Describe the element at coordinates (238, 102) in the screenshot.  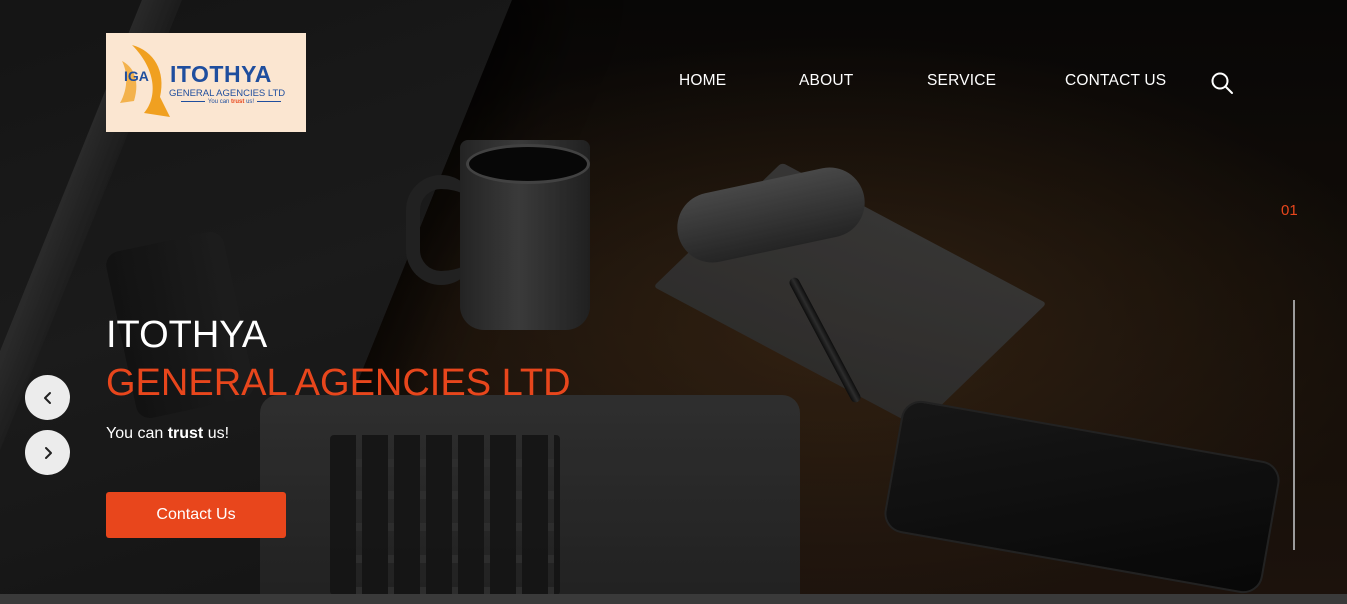
I see `logo-tagline-bold: trust` at that location.